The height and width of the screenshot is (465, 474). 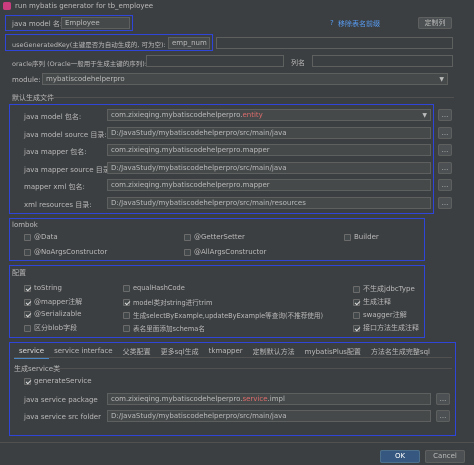 What do you see at coordinates (445, 456) in the screenshot?
I see `cancel-button: Cancel` at bounding box center [445, 456].